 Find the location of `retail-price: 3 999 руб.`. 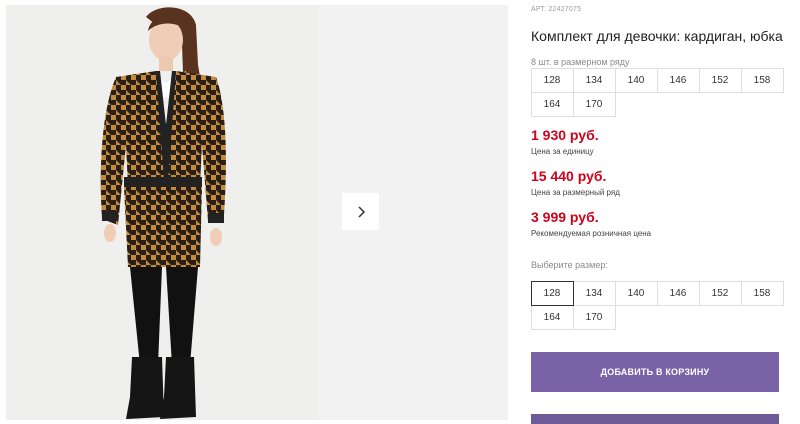

retail-price: 3 999 руб. is located at coordinates (565, 217).